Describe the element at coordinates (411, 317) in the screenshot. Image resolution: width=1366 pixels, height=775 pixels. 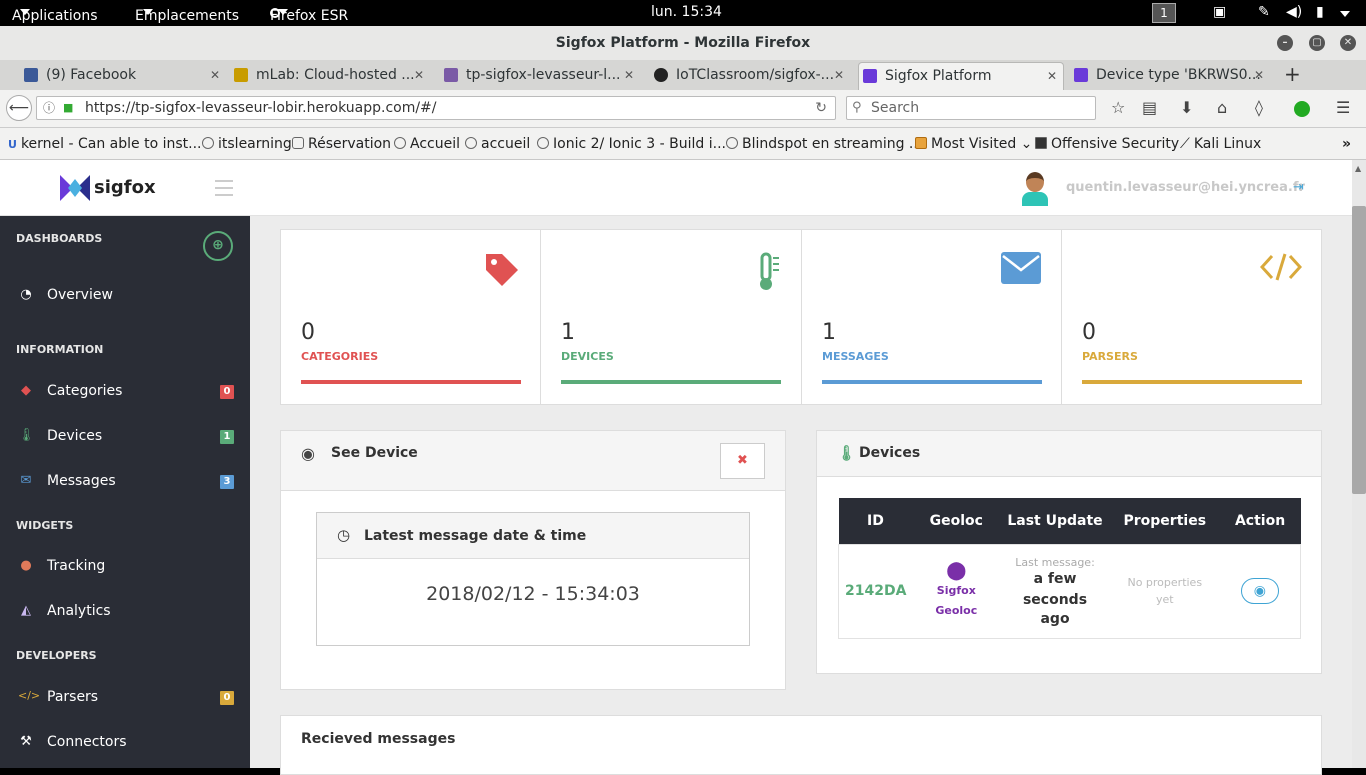
I see `stat-categories: 0 CATEGORIES` at that location.